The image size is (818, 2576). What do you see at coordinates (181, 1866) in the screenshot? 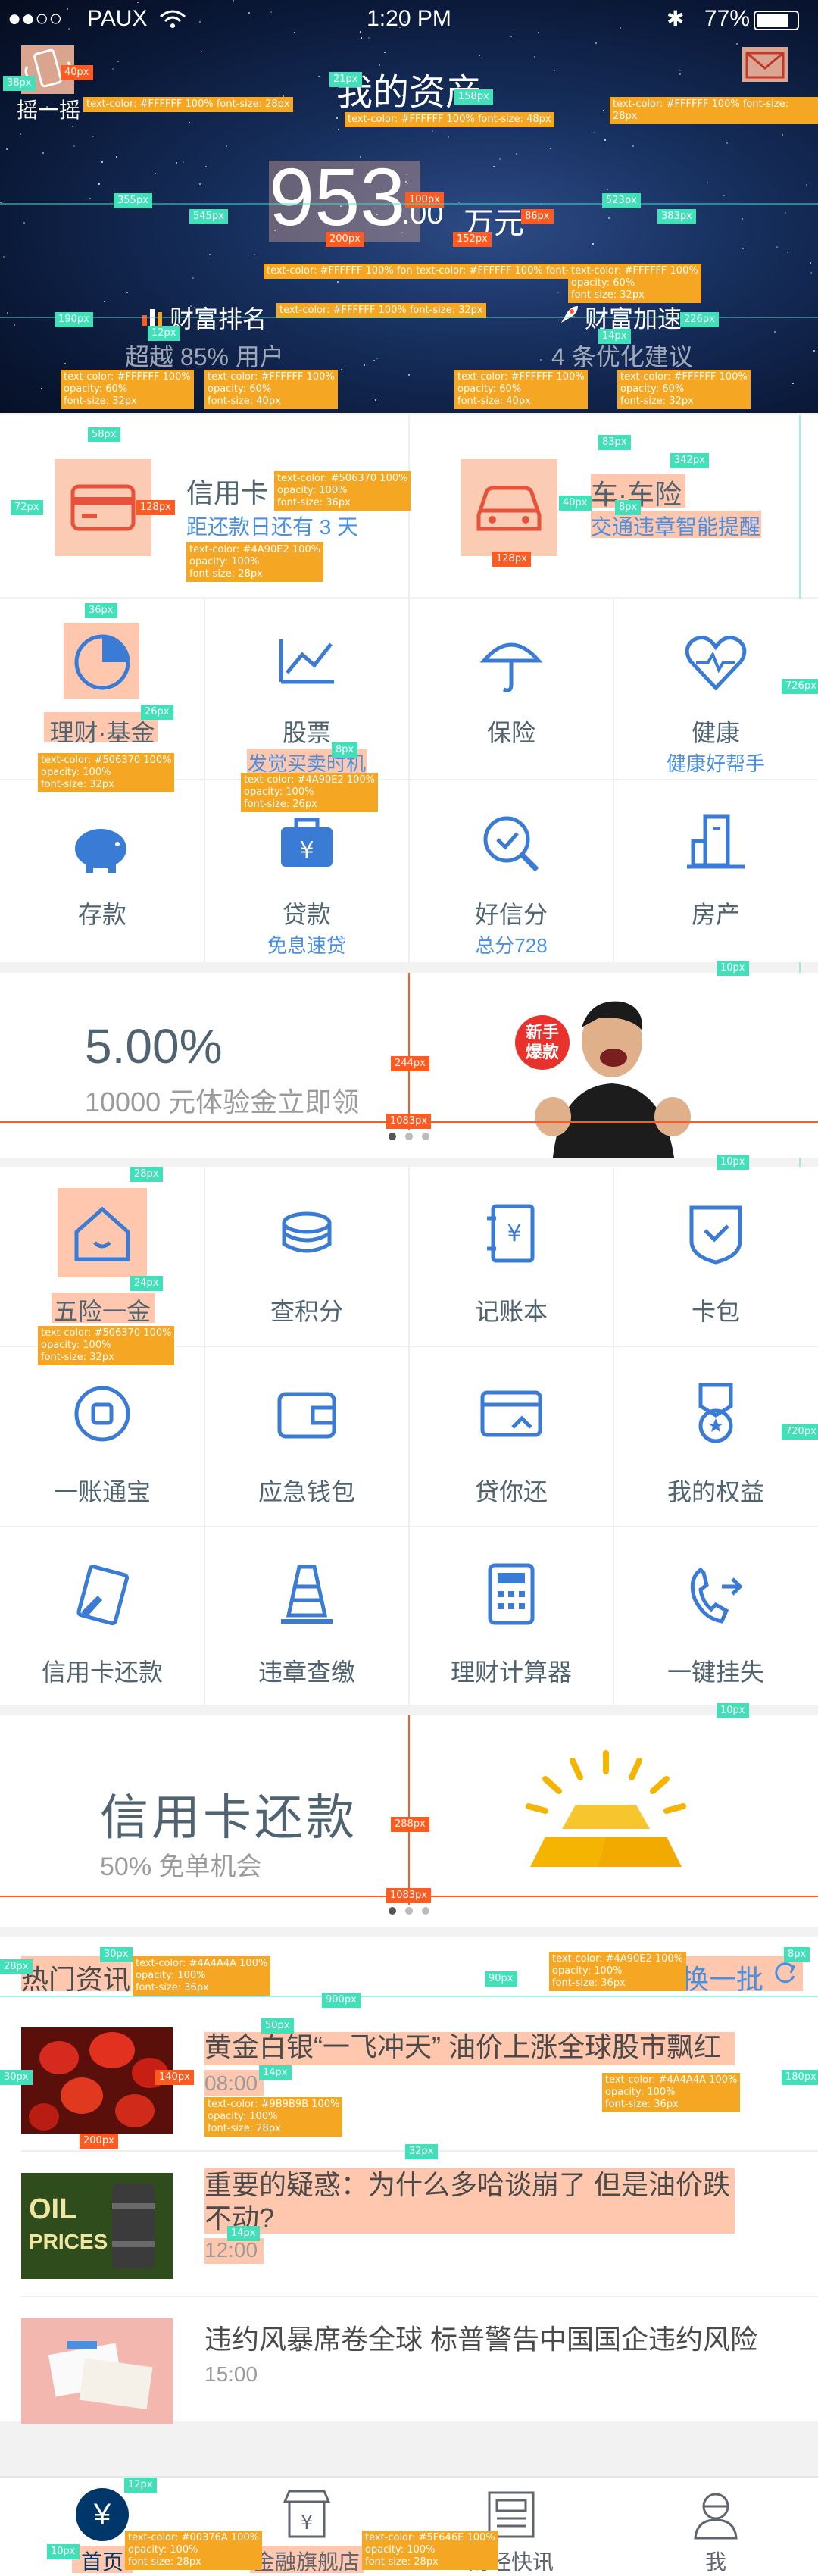
I see `banner2-subtitle: 50% 免单机会` at bounding box center [181, 1866].